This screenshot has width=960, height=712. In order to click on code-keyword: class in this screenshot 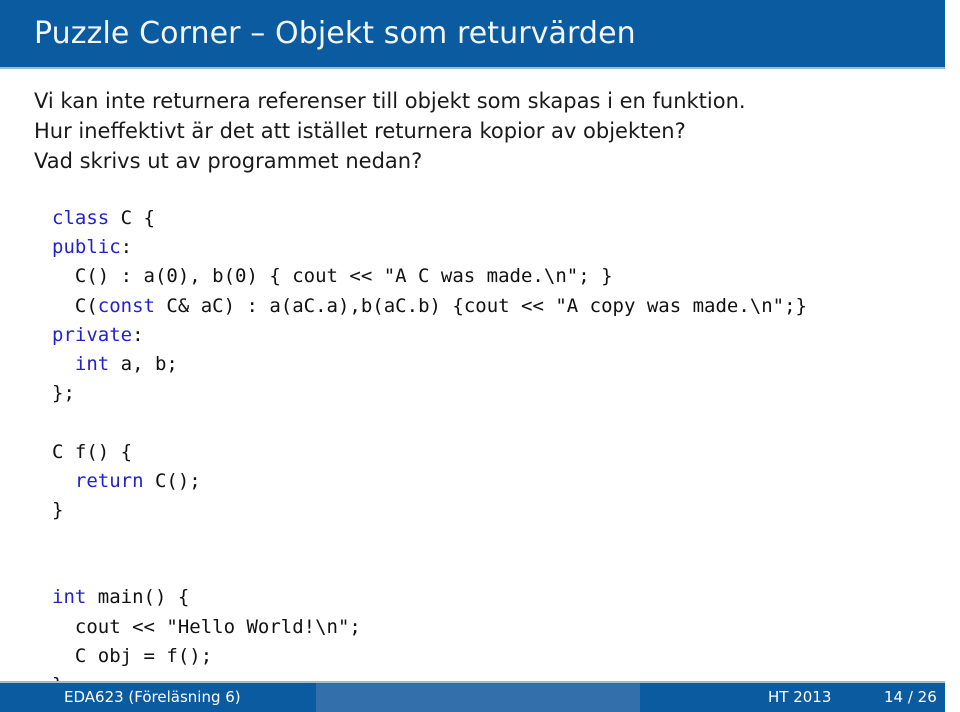, I will do `click(81, 218)`.